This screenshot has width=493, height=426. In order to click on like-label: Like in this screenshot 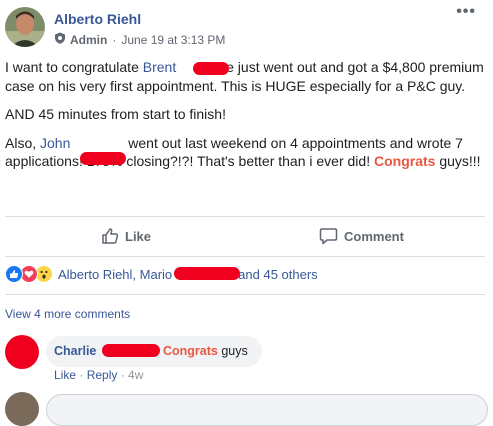, I will do `click(138, 236)`.